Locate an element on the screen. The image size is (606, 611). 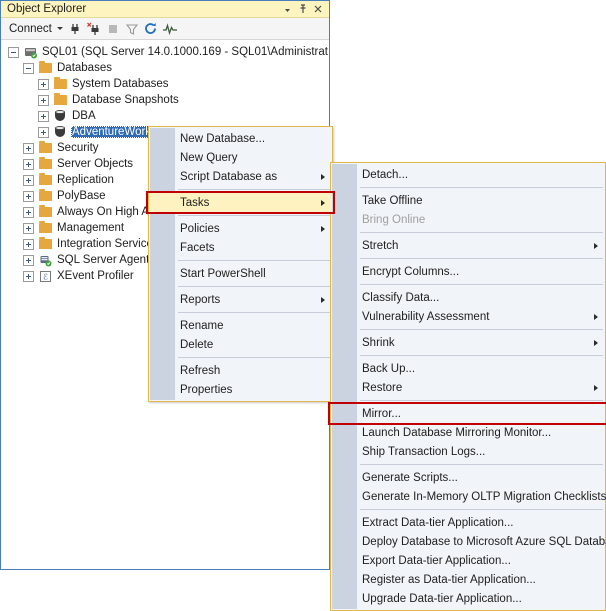
disconnect-object-explorer-icon is located at coordinates (94, 29).